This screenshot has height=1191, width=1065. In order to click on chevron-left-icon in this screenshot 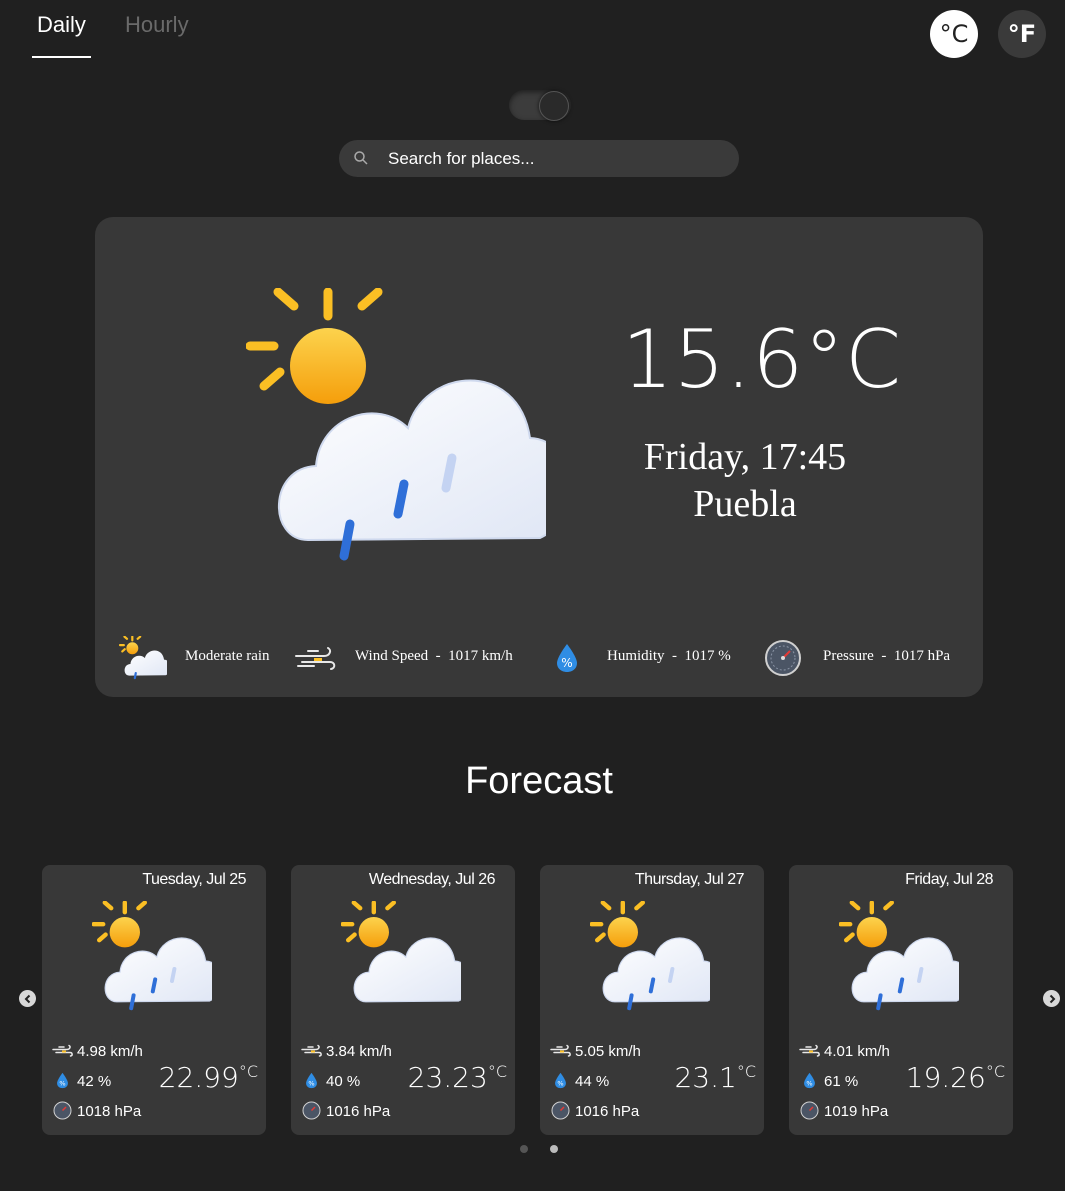, I will do `click(27, 998)`.